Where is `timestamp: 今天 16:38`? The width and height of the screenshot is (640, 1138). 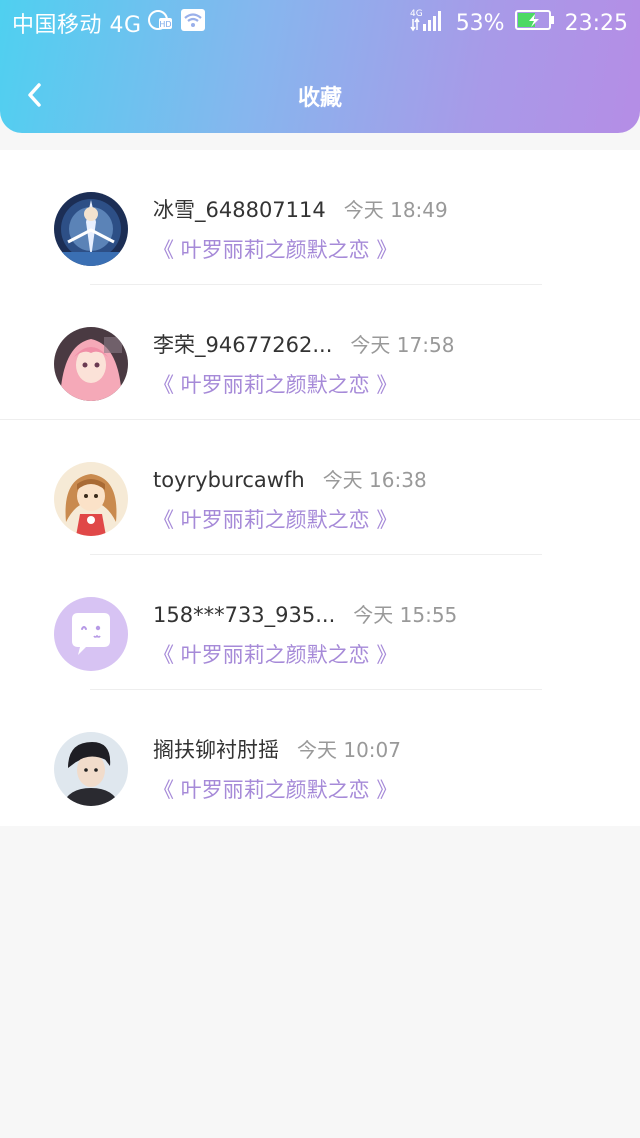 timestamp: 今天 16:38 is located at coordinates (374, 480).